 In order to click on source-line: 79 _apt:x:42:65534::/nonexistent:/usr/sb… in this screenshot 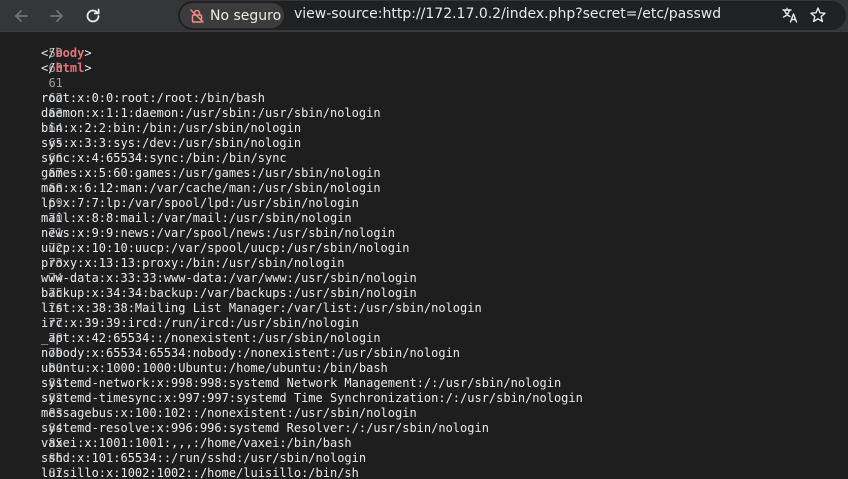, I will do `click(190, 345)`.